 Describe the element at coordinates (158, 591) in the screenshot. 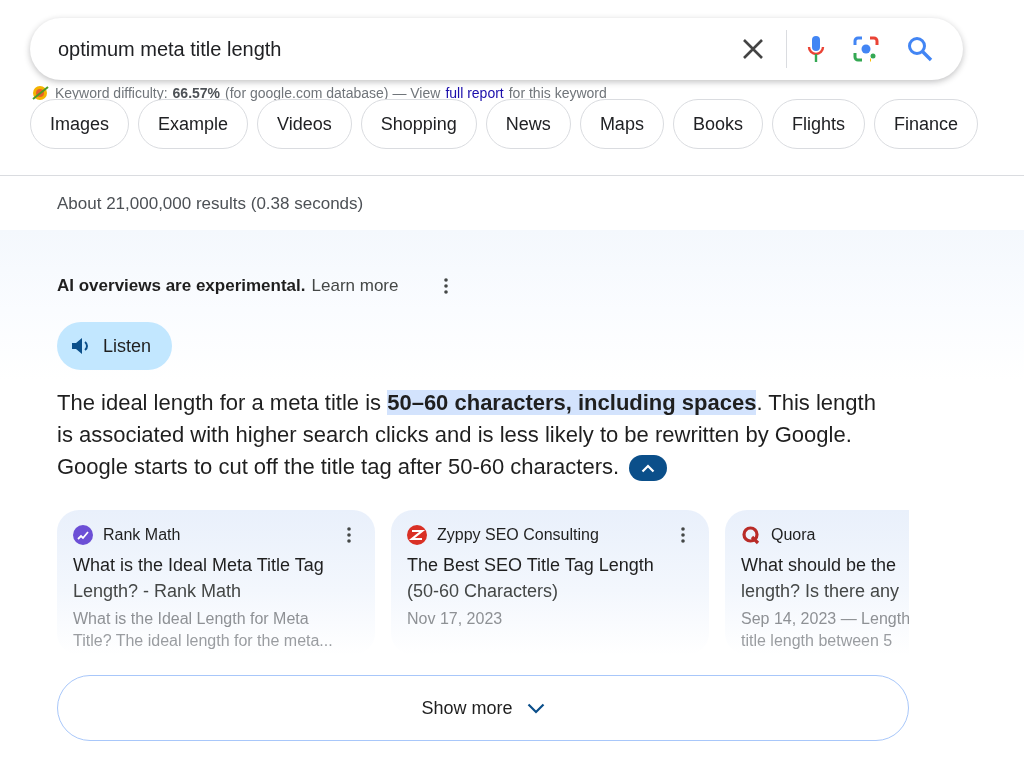

I see `source-title: Length? - Rank Math` at that location.